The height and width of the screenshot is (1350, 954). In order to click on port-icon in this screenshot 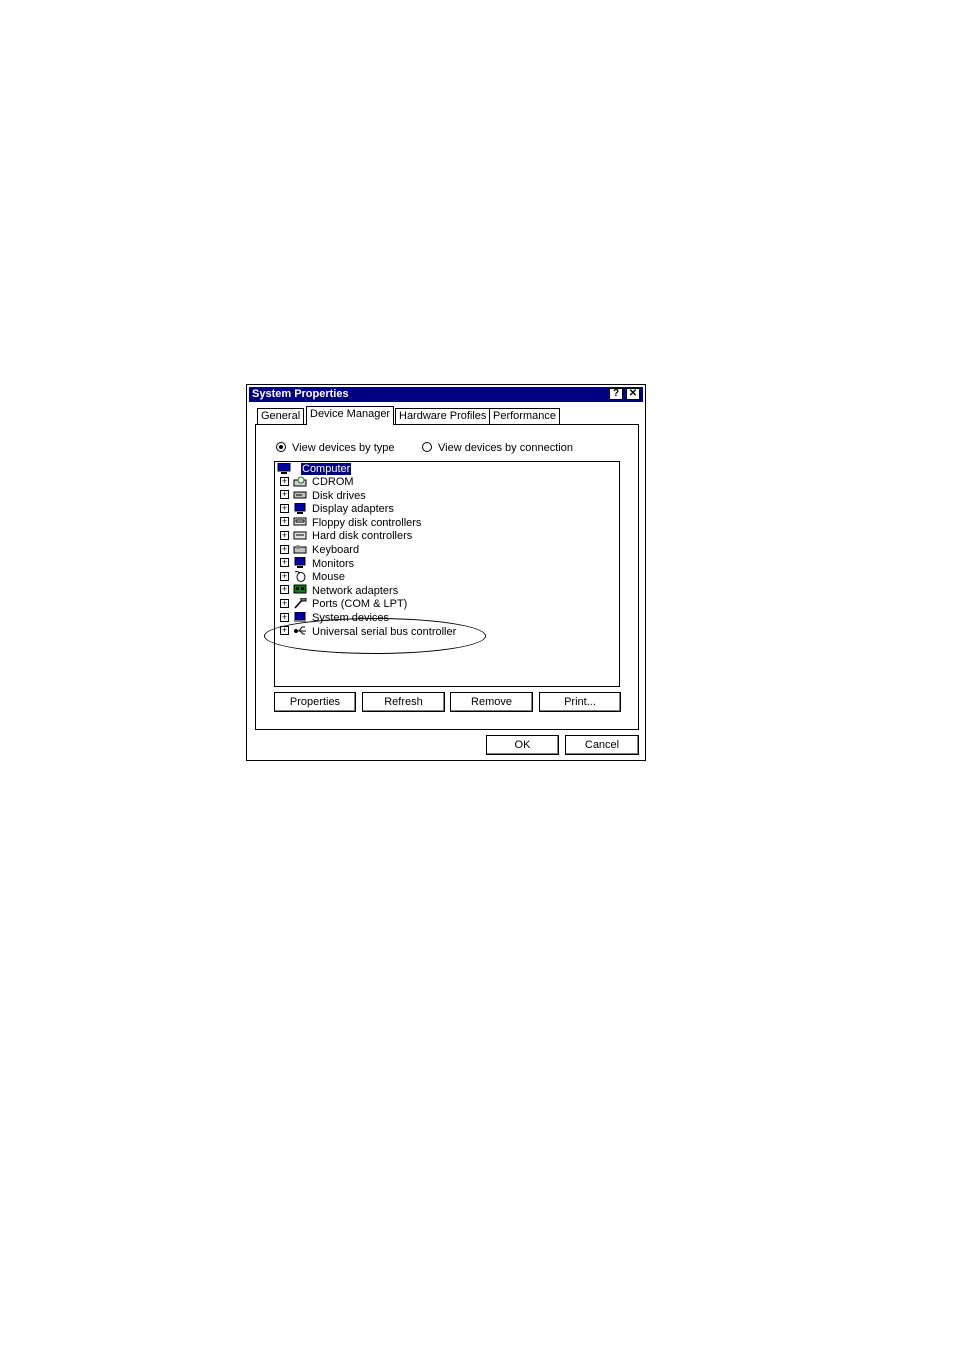, I will do `click(300, 603)`.